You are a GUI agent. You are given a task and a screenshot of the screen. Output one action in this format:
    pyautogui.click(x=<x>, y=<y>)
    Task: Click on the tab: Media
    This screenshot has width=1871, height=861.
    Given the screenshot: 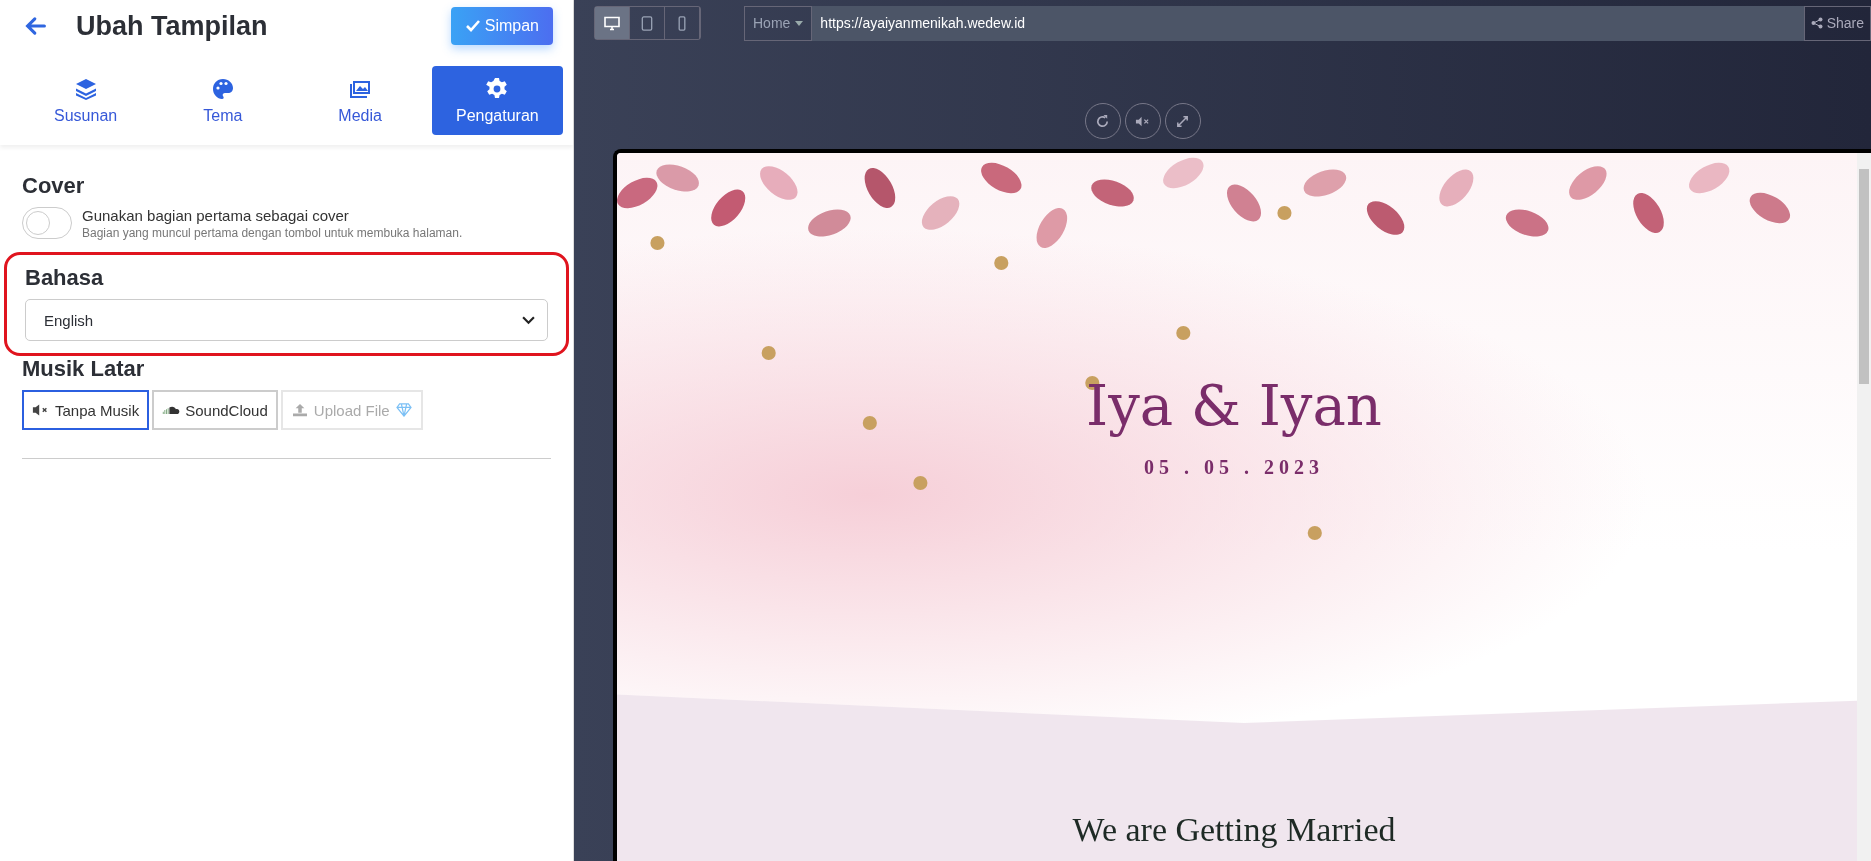 What is the action you would take?
    pyautogui.click(x=360, y=100)
    